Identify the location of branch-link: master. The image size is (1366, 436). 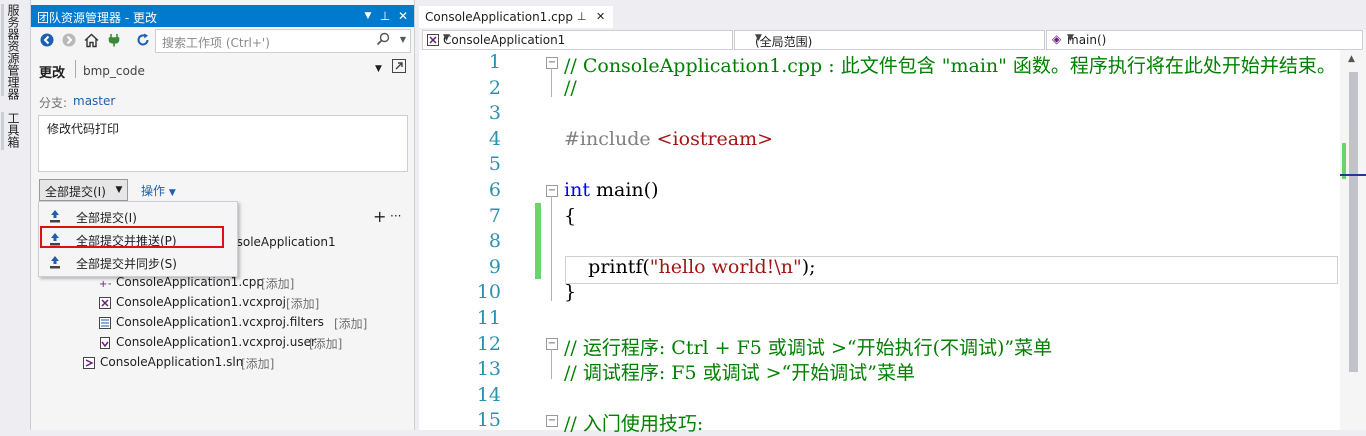
(94, 101).